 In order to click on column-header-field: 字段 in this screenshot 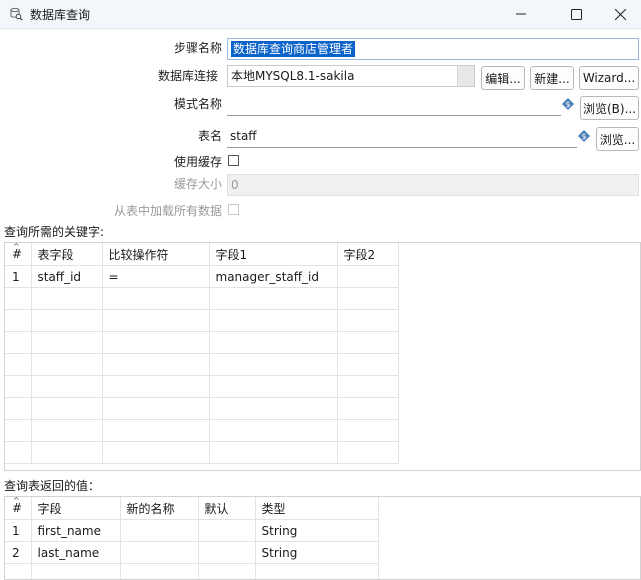, I will do `click(75, 508)`.